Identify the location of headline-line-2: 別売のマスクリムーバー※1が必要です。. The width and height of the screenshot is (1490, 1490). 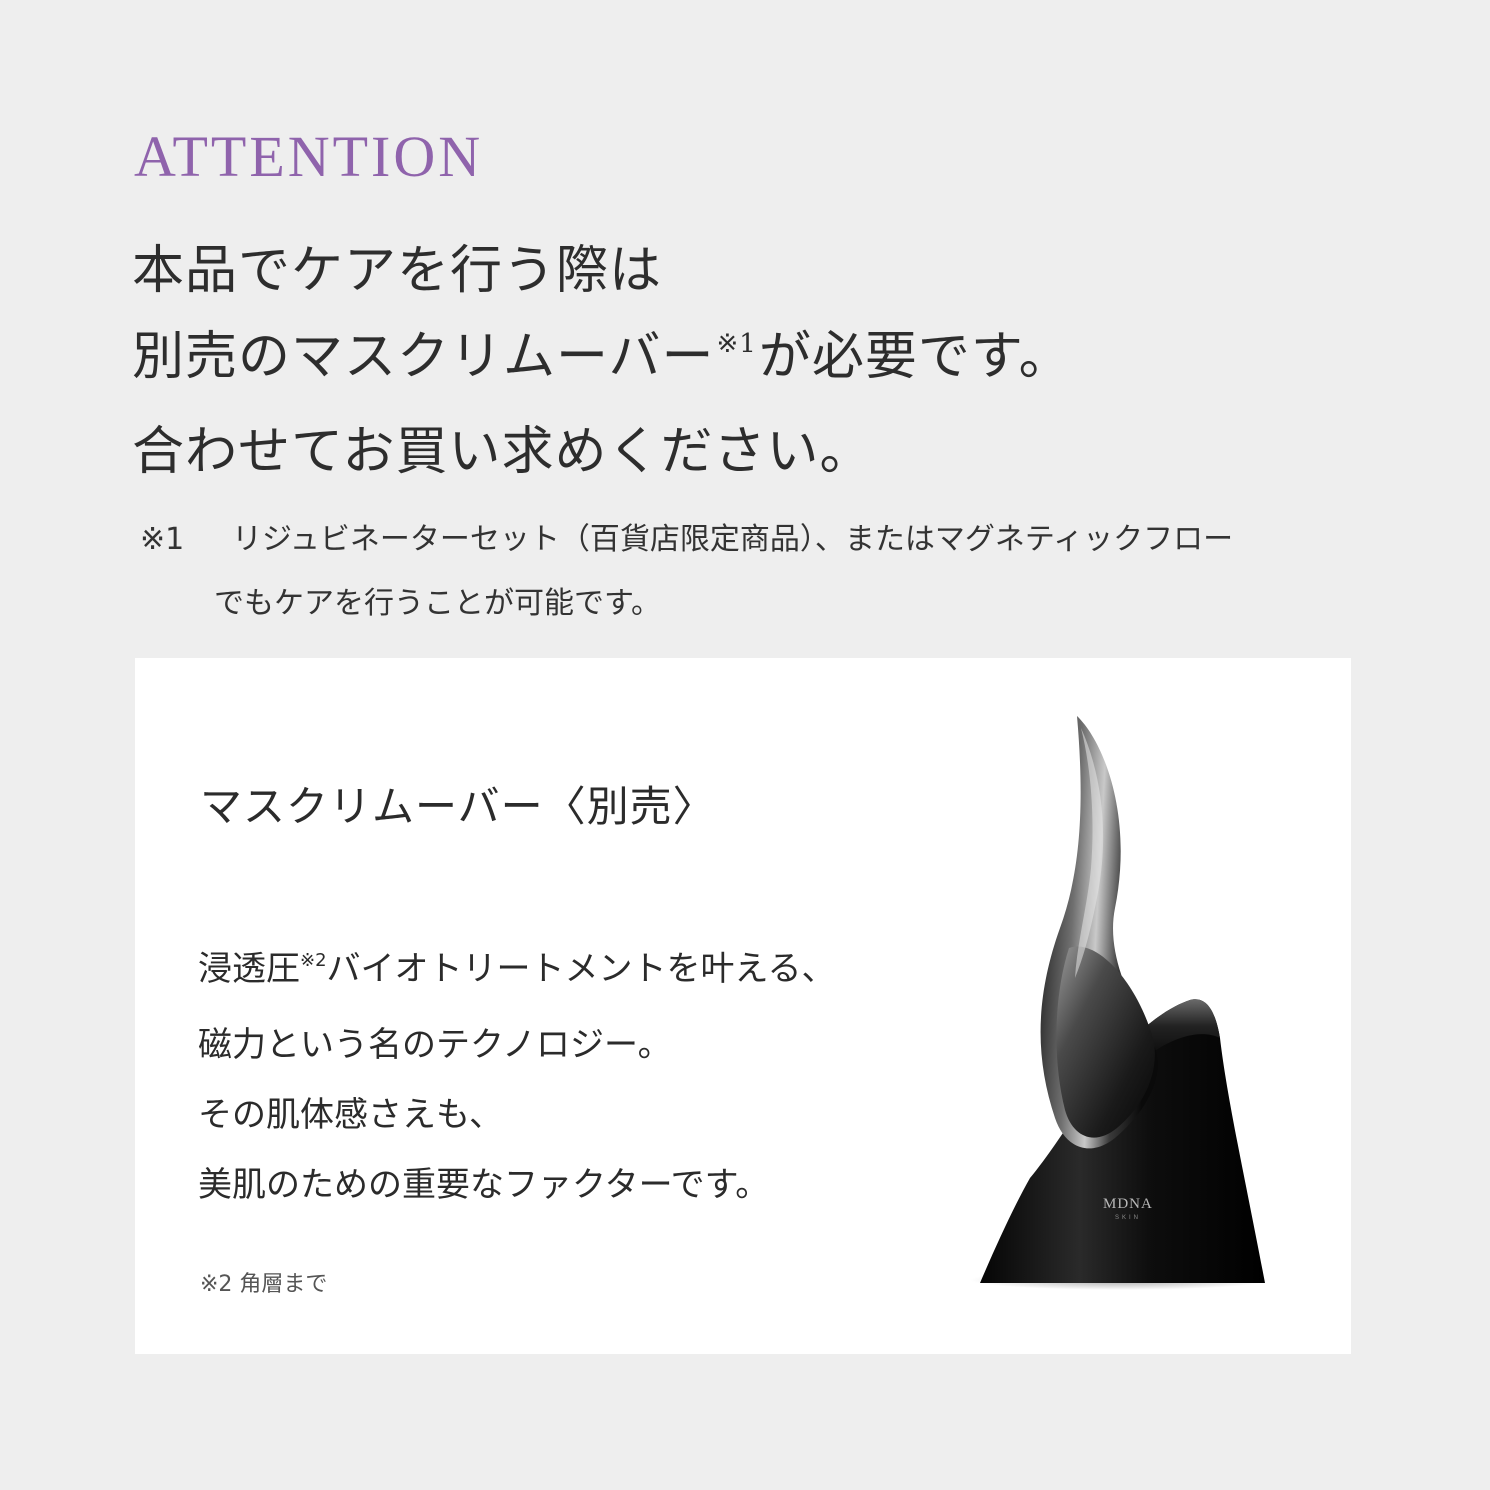
(602, 361).